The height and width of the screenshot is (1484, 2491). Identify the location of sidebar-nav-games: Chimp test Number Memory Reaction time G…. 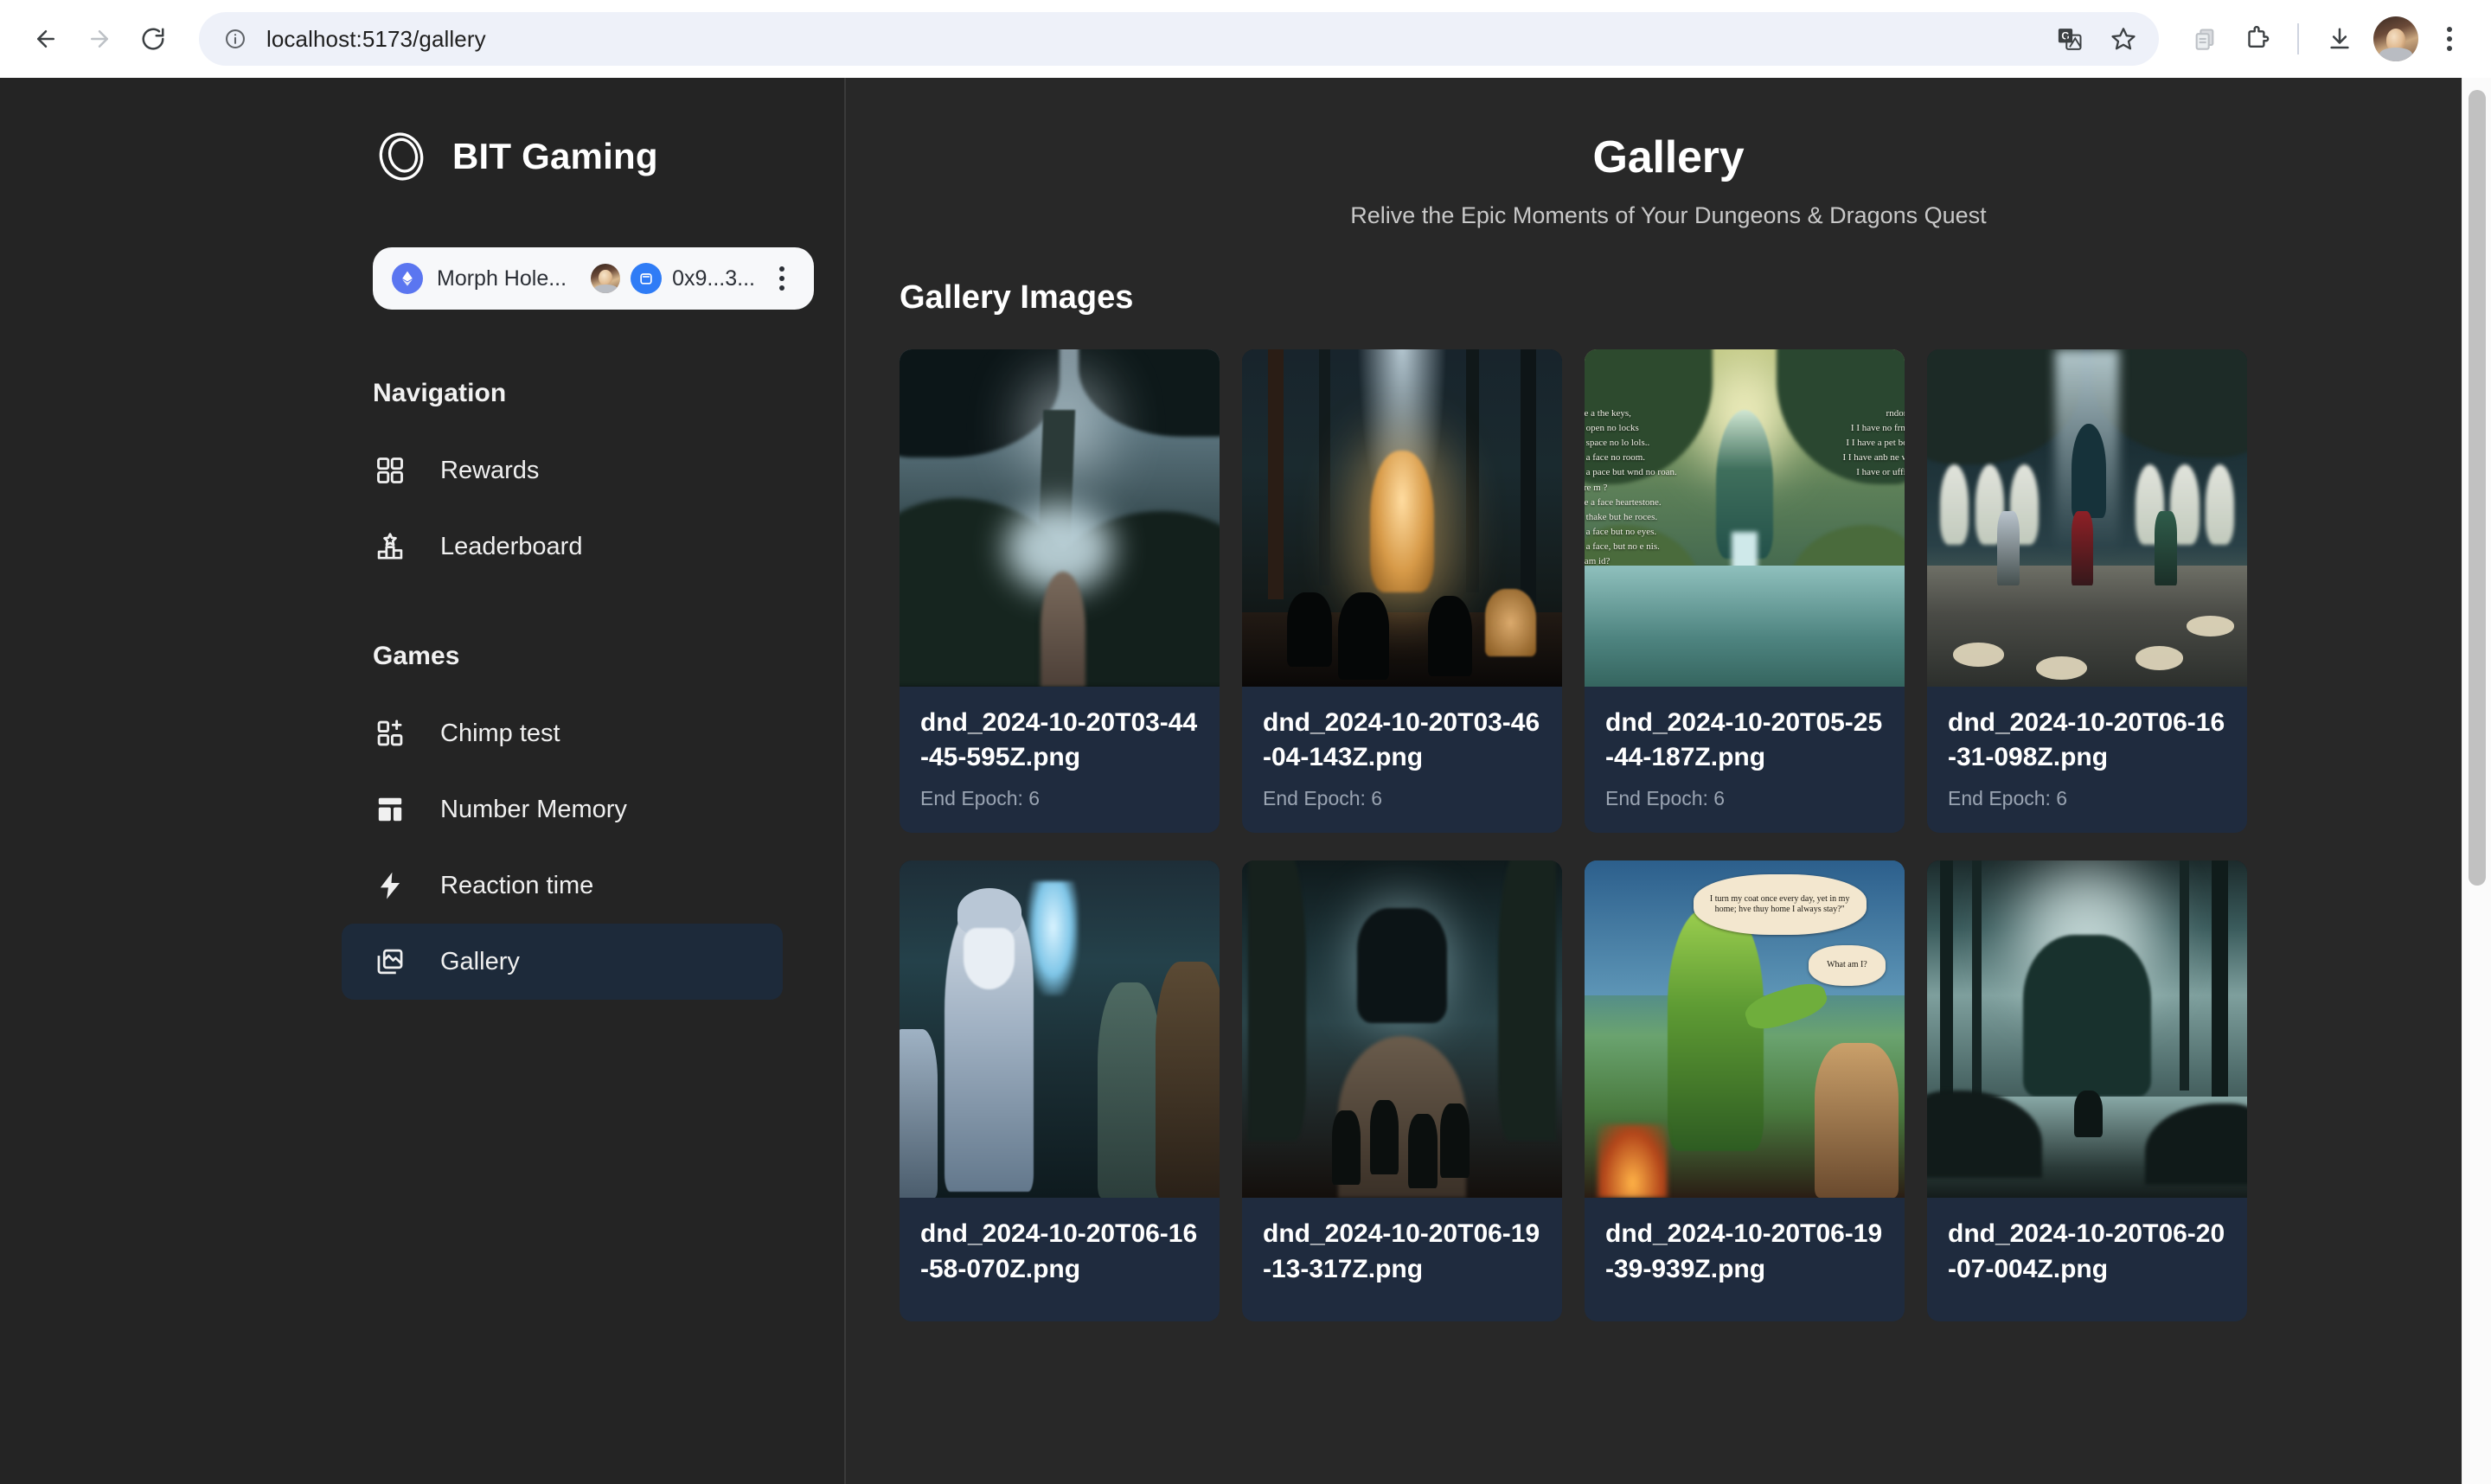
(422, 847).